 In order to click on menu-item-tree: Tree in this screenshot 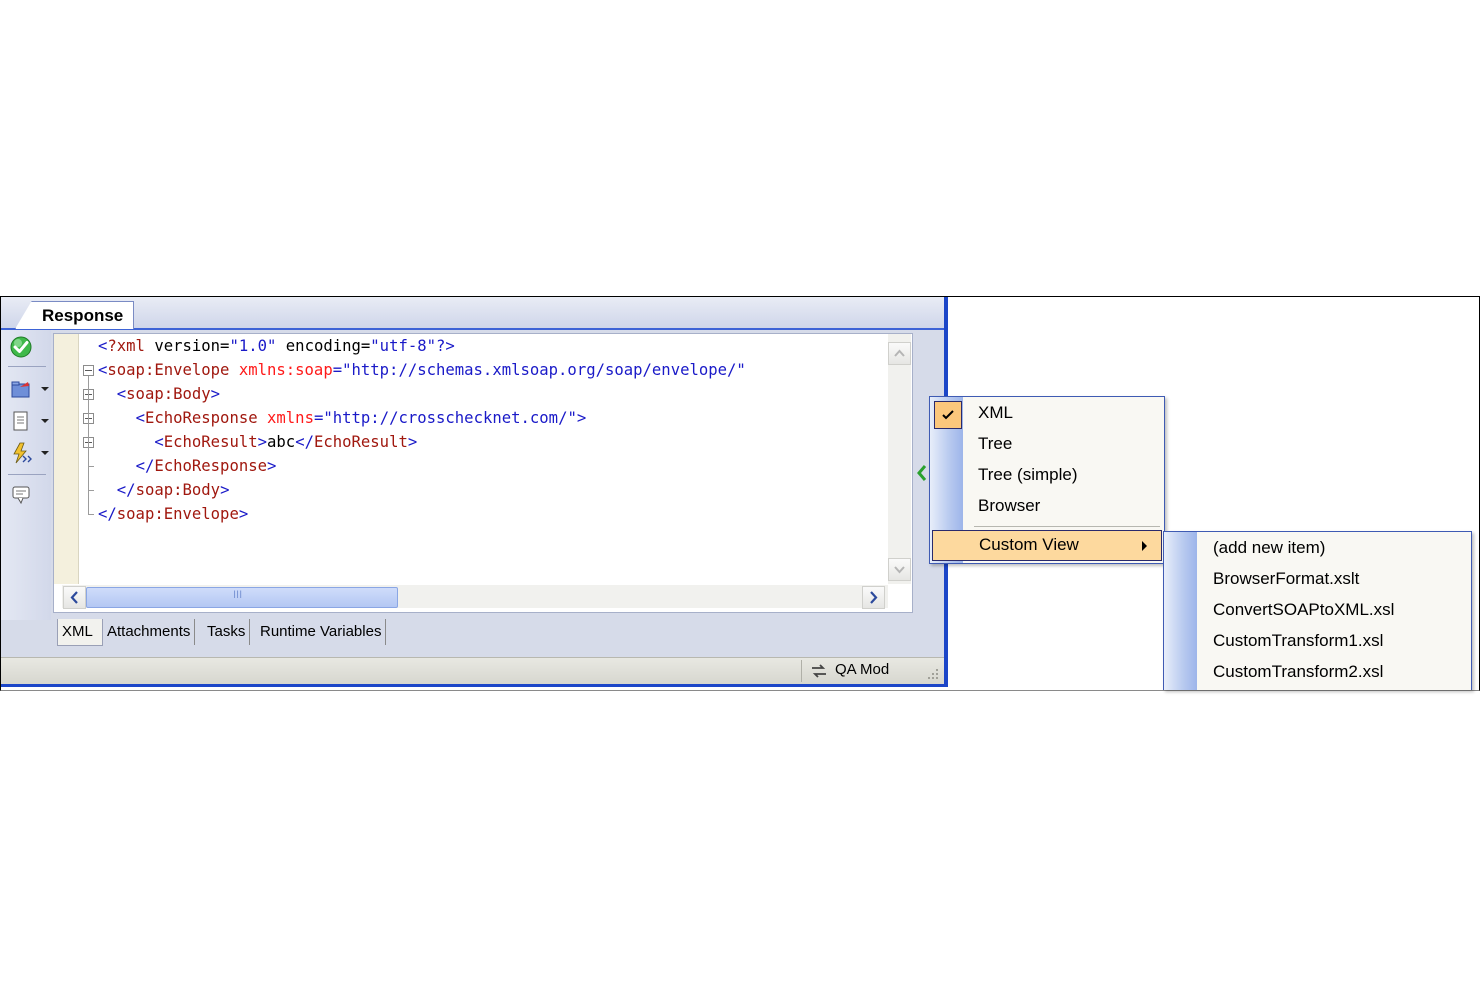, I will do `click(1047, 444)`.